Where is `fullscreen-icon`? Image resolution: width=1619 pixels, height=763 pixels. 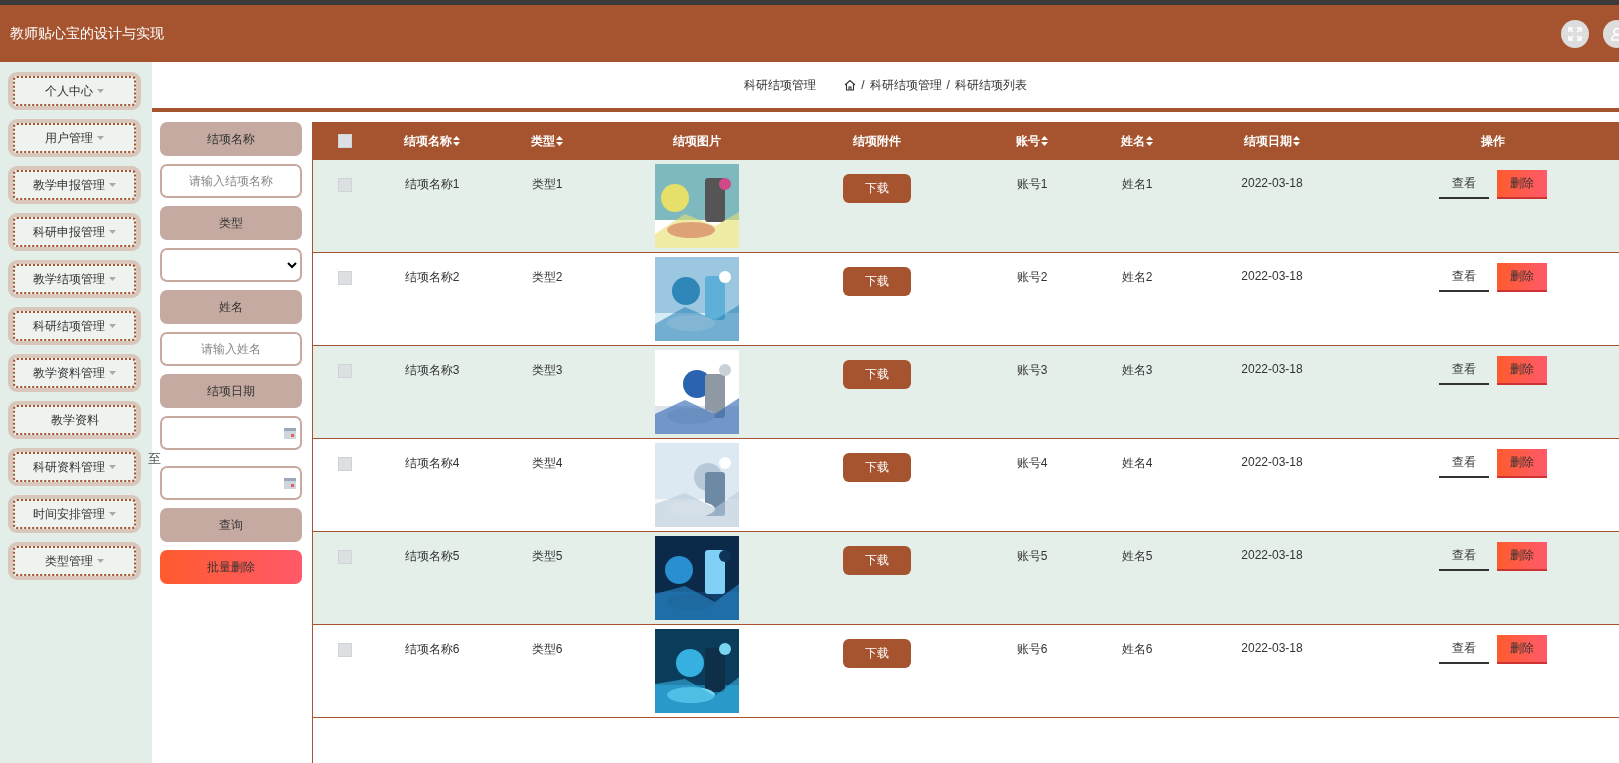
fullscreen-icon is located at coordinates (1575, 33).